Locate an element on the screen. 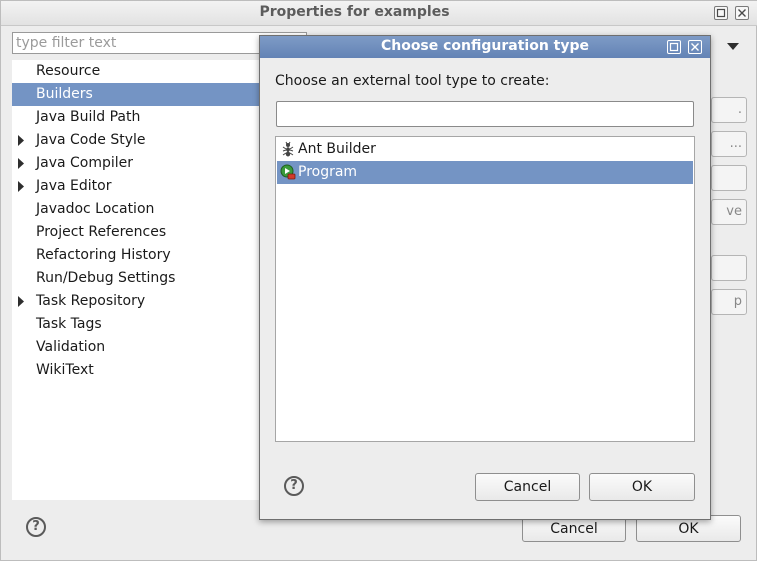 The image size is (757, 561). program-icon is located at coordinates (288, 172).